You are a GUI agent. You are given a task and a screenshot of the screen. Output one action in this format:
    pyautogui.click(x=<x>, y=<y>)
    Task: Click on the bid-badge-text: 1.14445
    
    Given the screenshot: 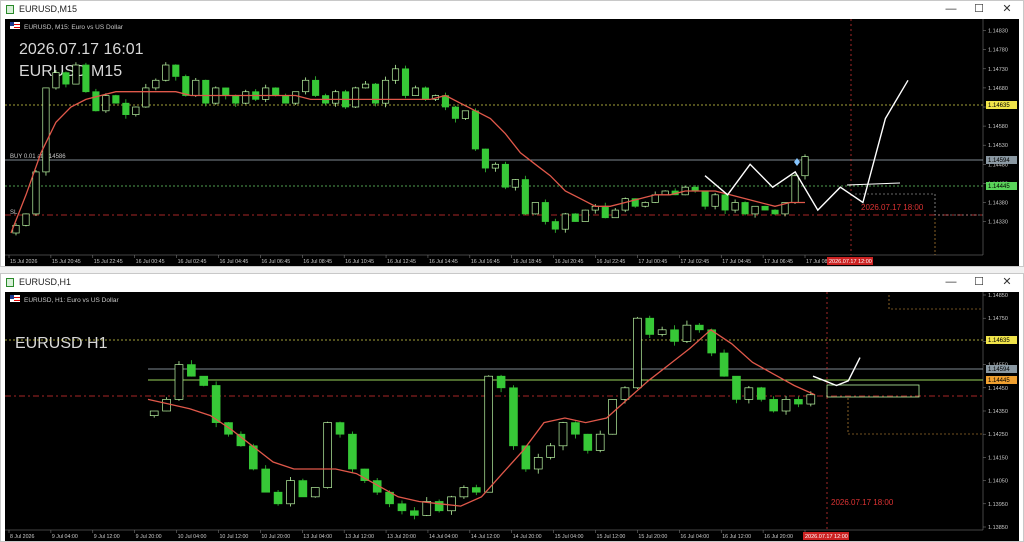 What is the action you would take?
    pyautogui.click(x=999, y=381)
    